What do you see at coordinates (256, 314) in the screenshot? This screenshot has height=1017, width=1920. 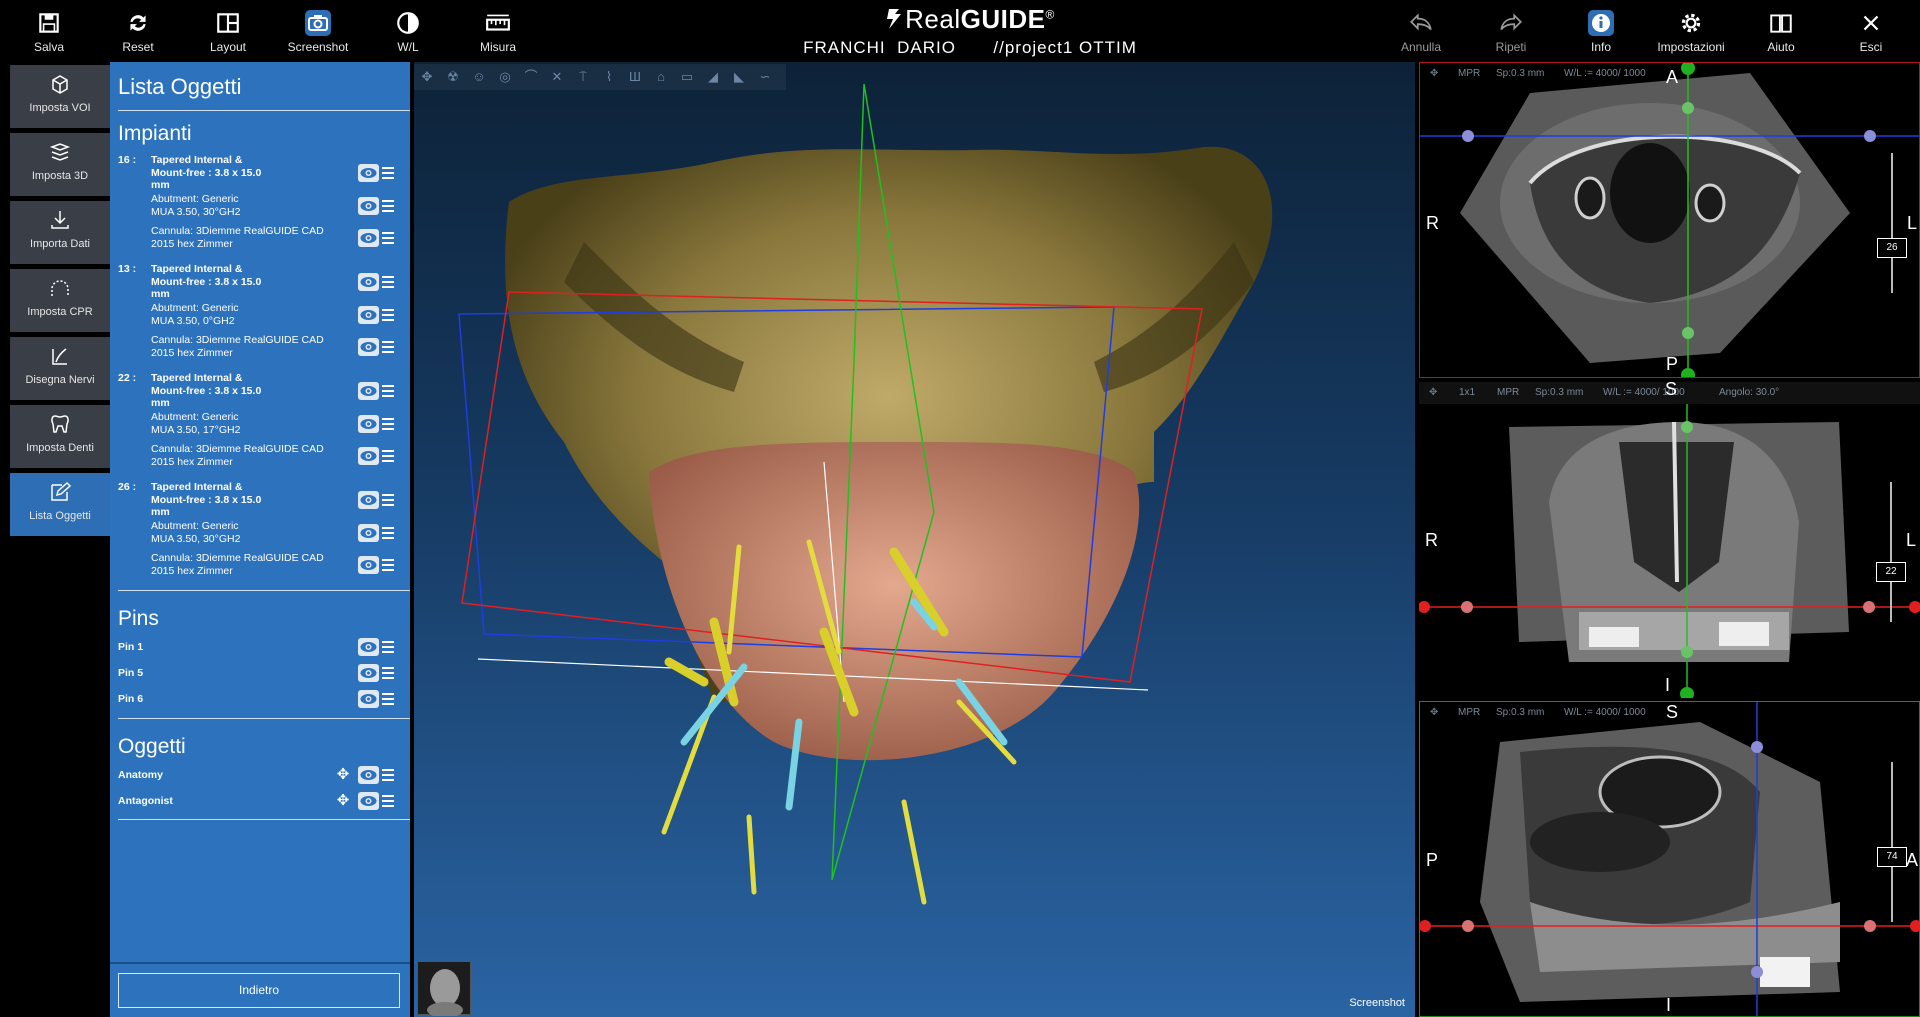 I see `abutment-row-text: Abutment: Generic MUA 3.50, 0°GH2` at bounding box center [256, 314].